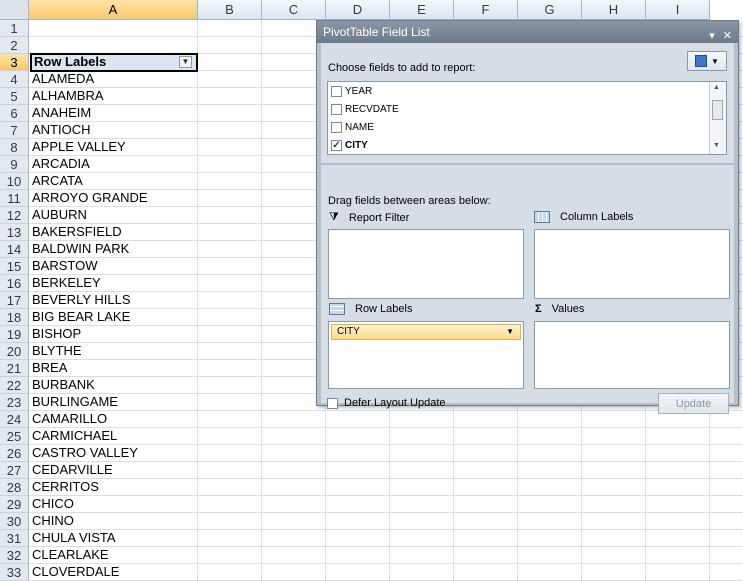 The width and height of the screenshot is (743, 581). I want to click on checkbox-checked: ✓, so click(336, 145).